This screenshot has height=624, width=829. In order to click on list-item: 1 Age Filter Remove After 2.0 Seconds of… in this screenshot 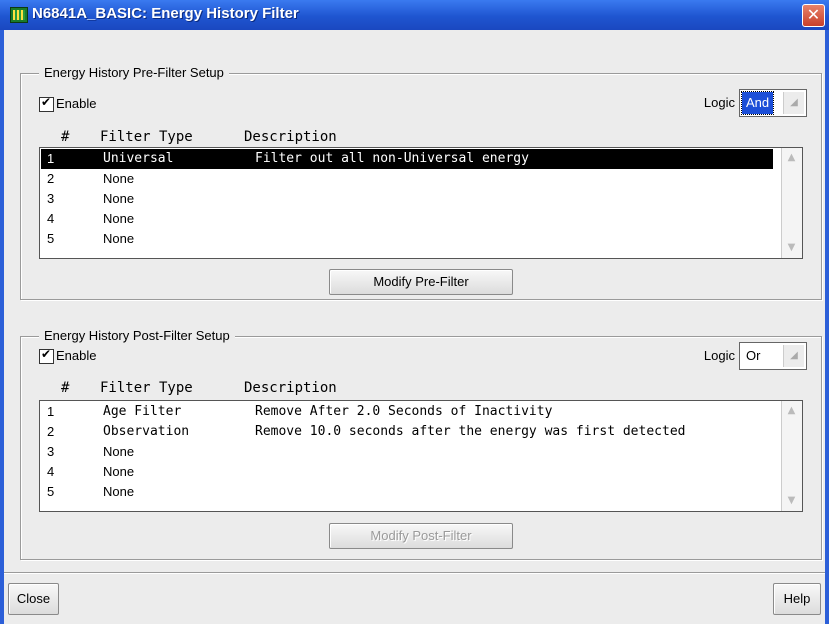, I will do `click(407, 412)`.